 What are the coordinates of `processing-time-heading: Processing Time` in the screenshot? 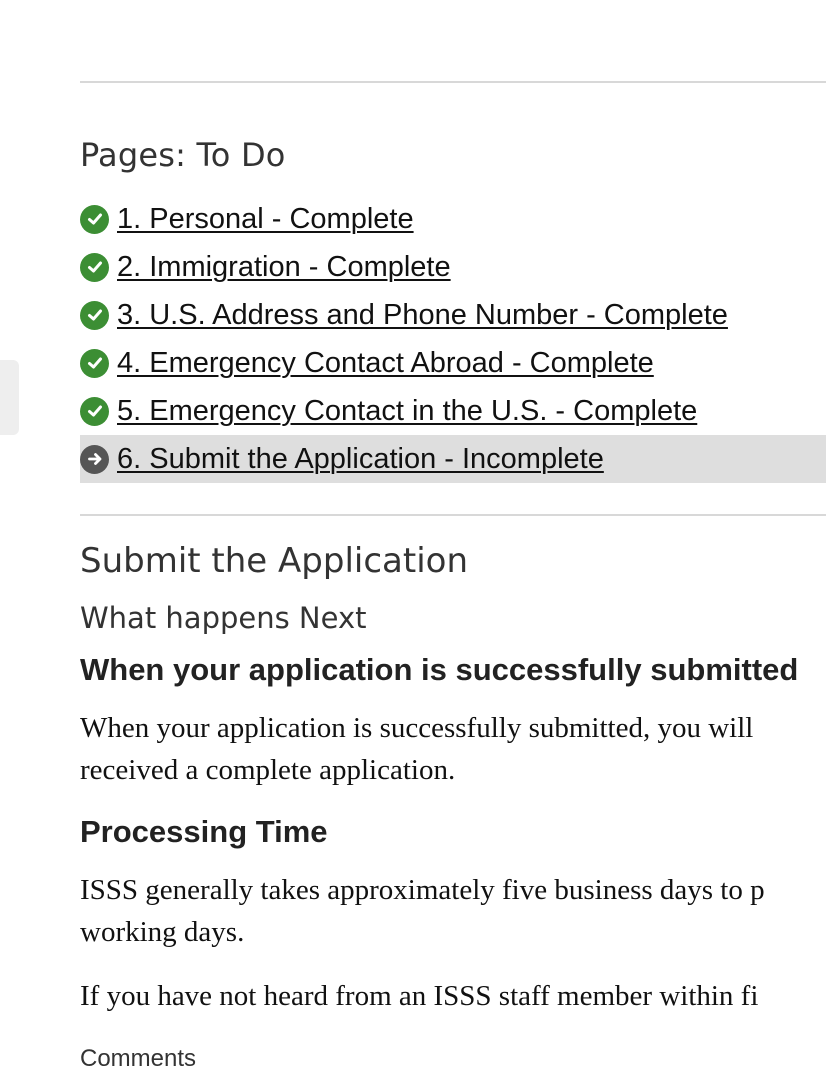 It's located at (204, 831).